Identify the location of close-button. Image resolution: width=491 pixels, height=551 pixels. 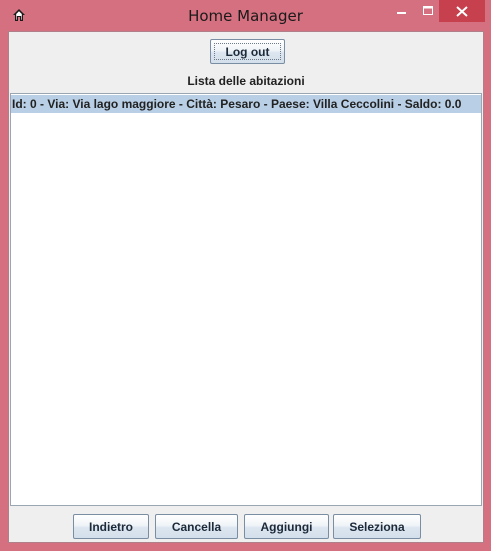
(462, 11).